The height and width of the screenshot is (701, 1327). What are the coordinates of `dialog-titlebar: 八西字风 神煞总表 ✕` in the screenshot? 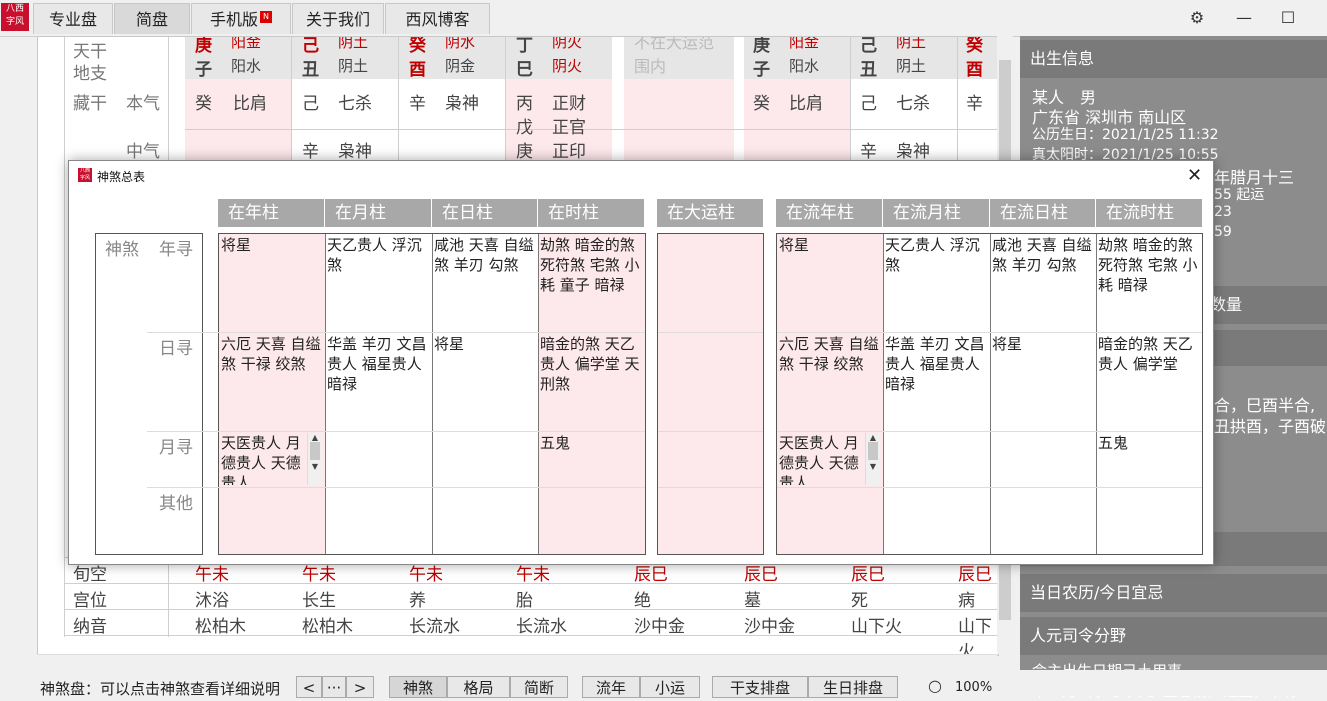 It's located at (641, 176).